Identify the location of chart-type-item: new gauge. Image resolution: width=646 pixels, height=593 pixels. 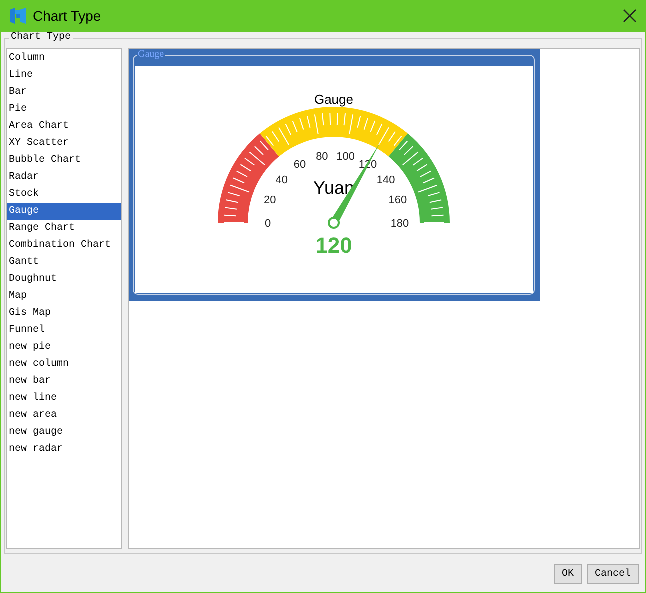
(64, 432).